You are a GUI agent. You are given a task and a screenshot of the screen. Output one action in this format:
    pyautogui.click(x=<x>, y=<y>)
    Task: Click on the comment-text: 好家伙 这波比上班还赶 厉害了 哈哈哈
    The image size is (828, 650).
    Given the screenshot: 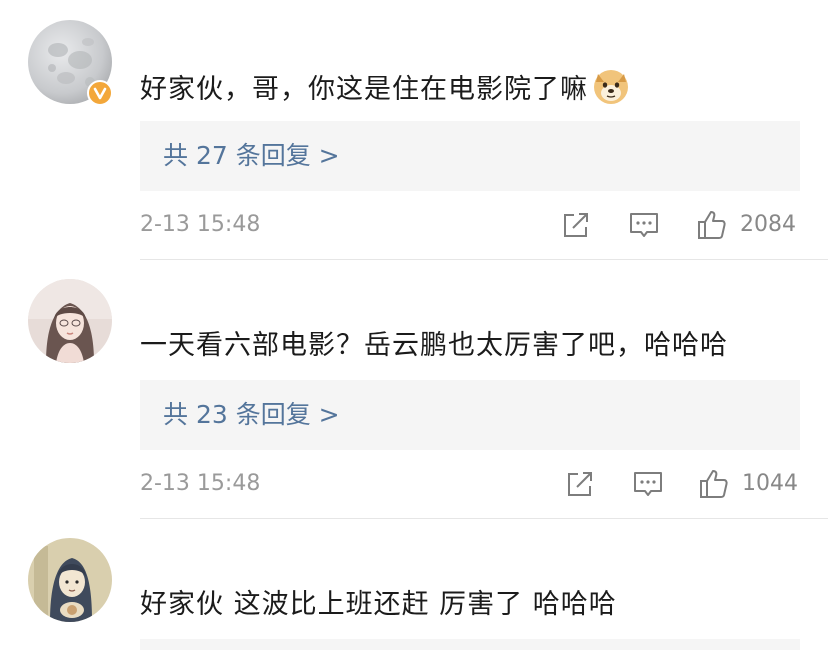 What is the action you would take?
    pyautogui.click(x=378, y=604)
    